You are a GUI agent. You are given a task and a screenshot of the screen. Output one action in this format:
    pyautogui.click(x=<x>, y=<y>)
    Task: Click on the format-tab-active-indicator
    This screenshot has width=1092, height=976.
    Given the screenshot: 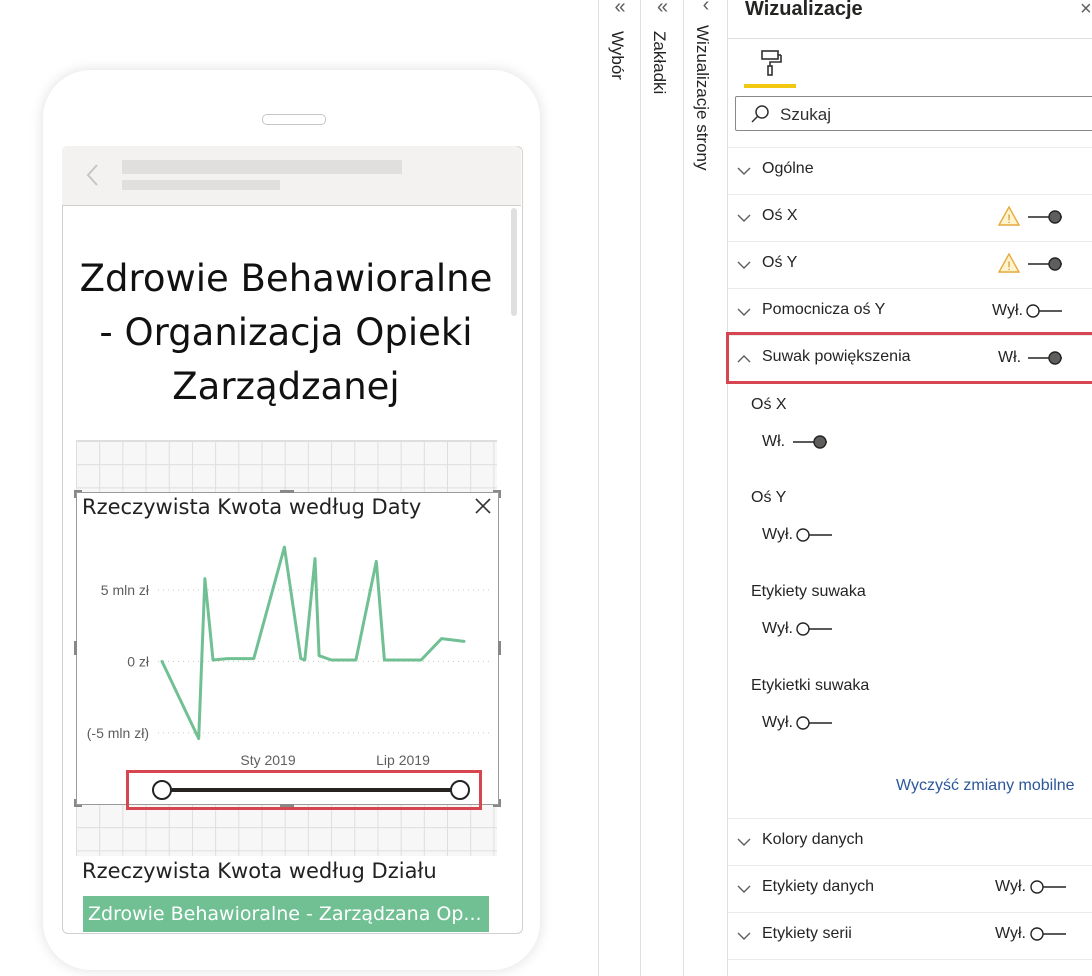 What is the action you would take?
    pyautogui.click(x=770, y=86)
    